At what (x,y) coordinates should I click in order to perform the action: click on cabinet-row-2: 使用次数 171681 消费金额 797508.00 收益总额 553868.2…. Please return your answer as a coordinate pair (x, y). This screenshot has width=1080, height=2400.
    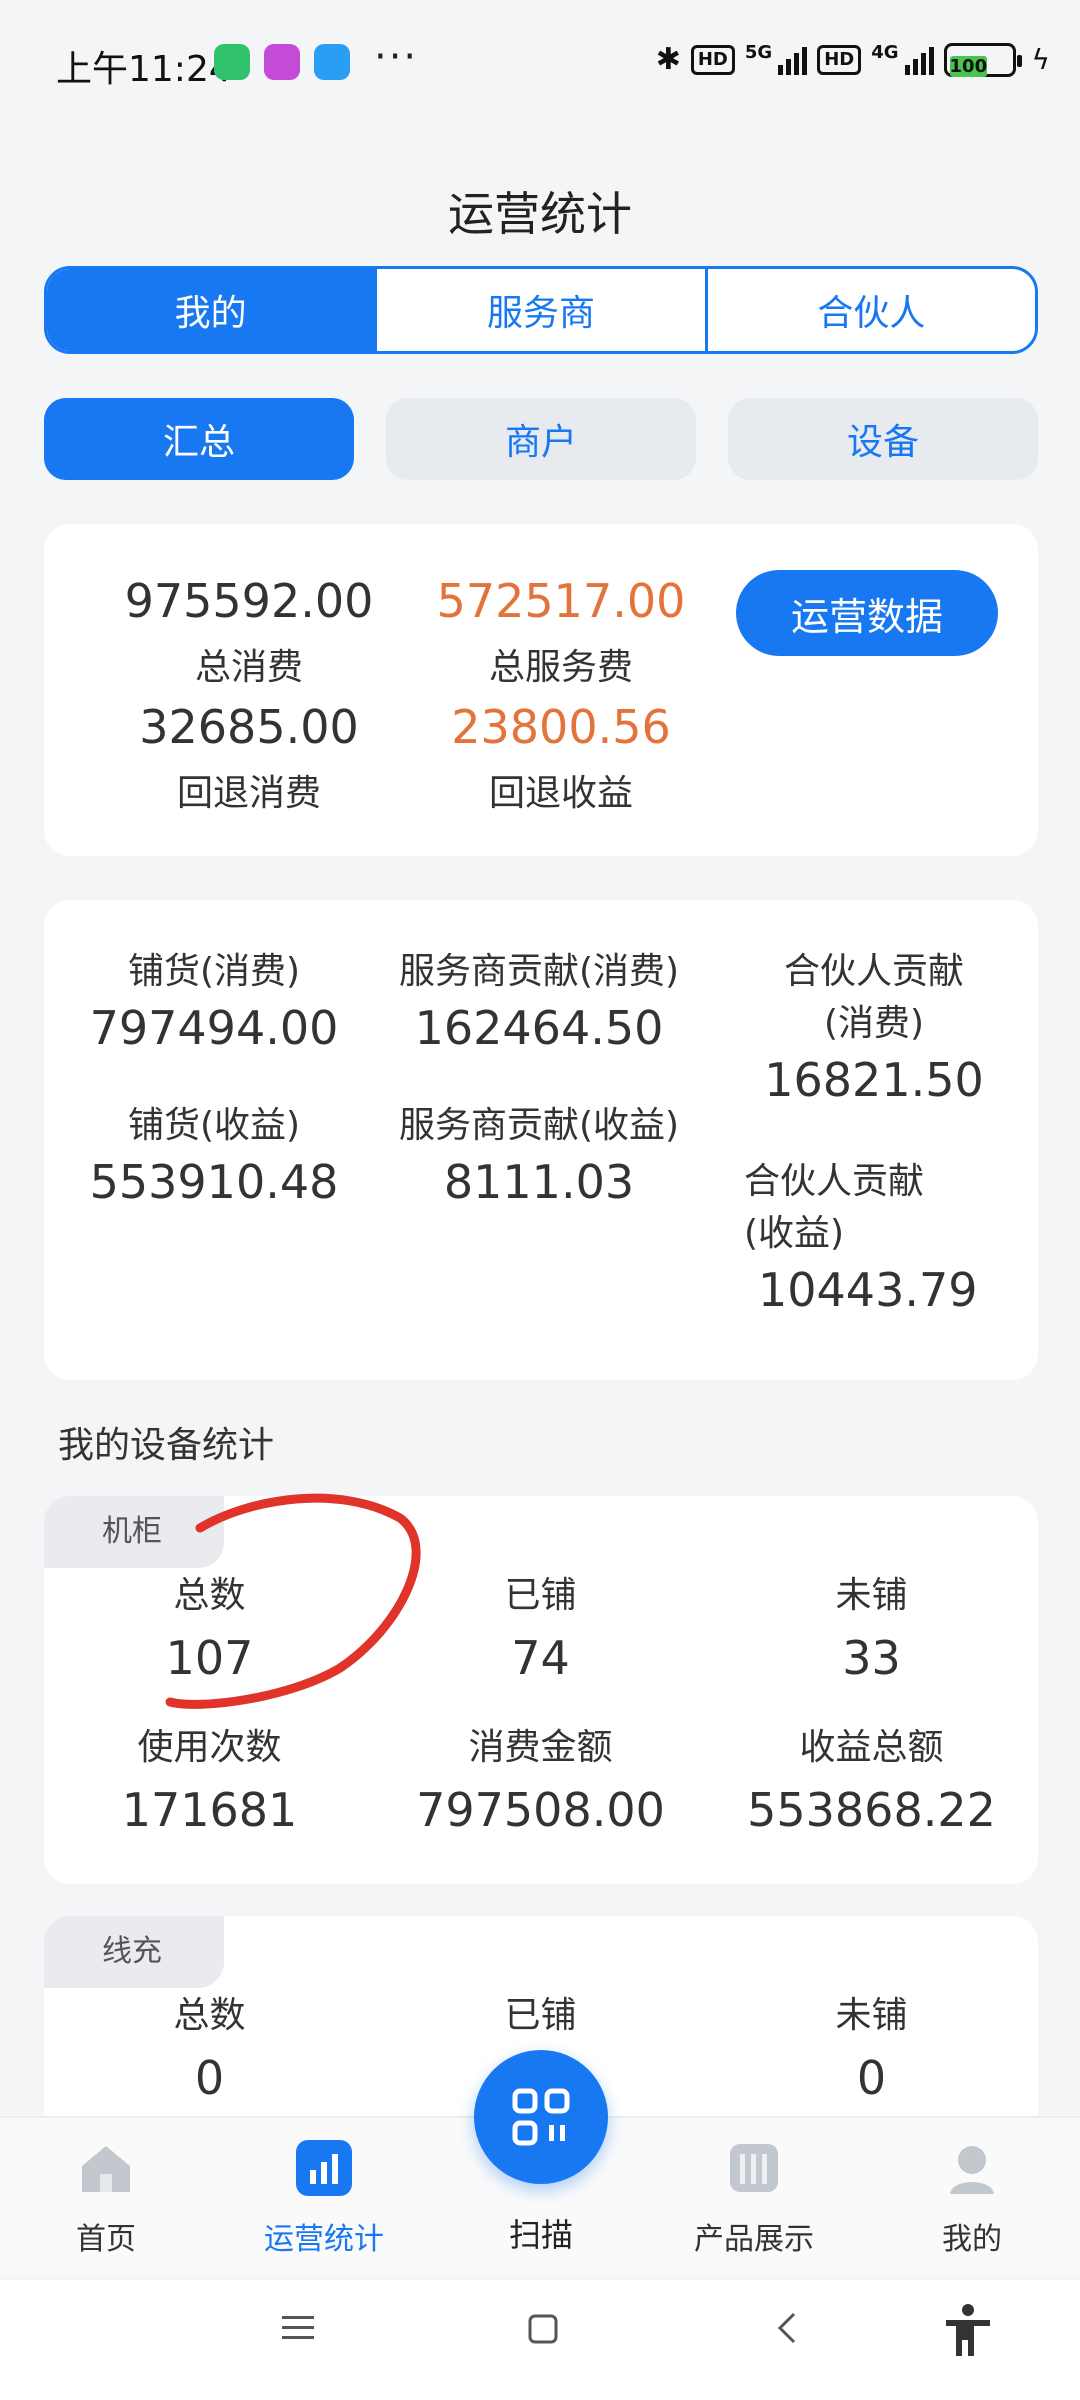
    Looking at the image, I should click on (541, 1780).